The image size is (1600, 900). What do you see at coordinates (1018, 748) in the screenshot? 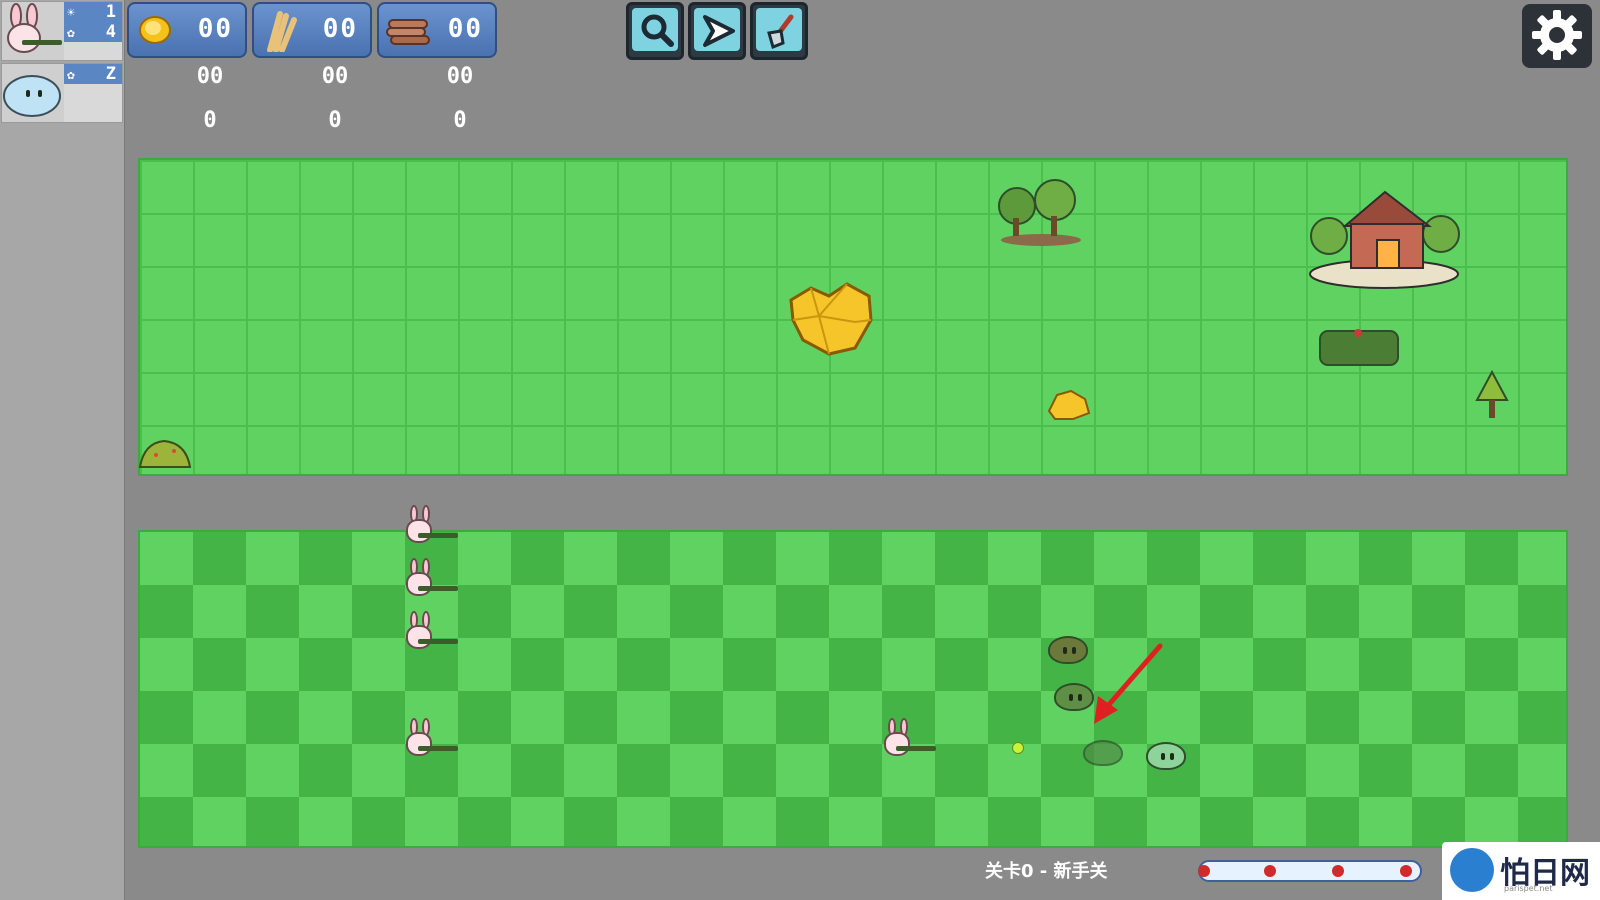
I see `projectile` at bounding box center [1018, 748].